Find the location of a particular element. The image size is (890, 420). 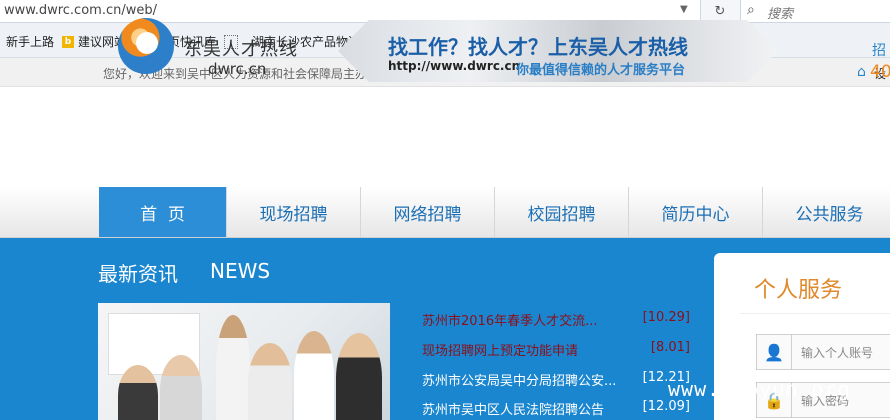

logo-inner-mark is located at coordinates (147, 43).